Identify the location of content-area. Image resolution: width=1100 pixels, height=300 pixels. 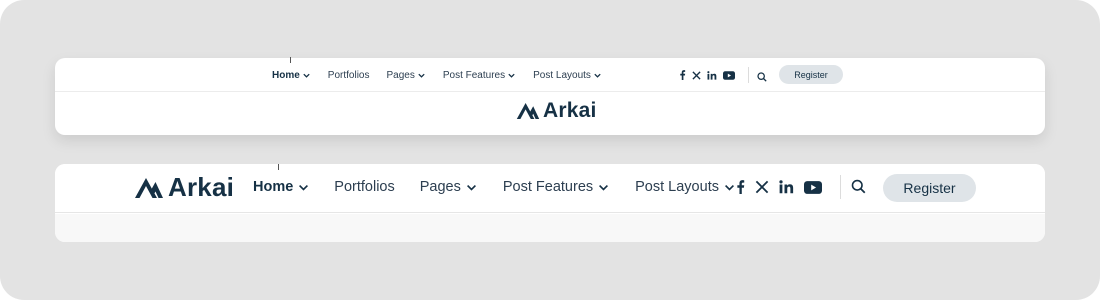
(550, 228).